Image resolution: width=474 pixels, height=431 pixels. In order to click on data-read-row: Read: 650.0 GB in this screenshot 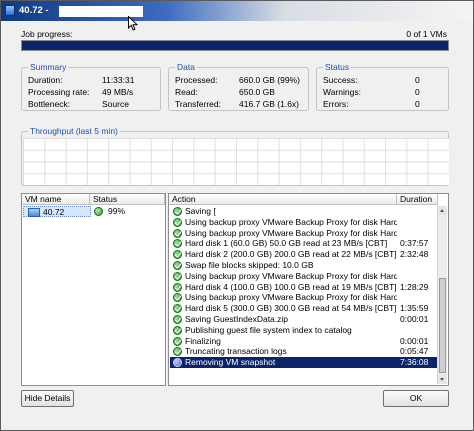, I will do `click(238, 92)`.